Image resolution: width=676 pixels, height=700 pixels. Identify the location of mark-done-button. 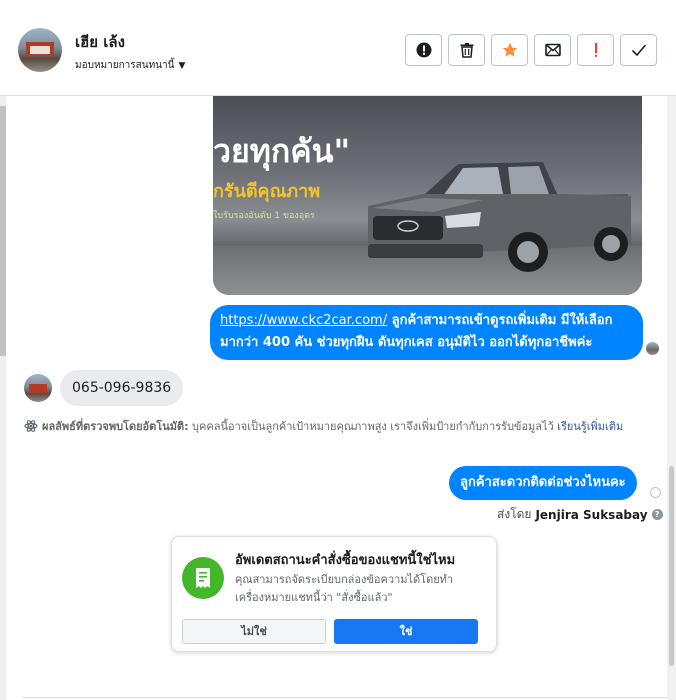
(638, 50).